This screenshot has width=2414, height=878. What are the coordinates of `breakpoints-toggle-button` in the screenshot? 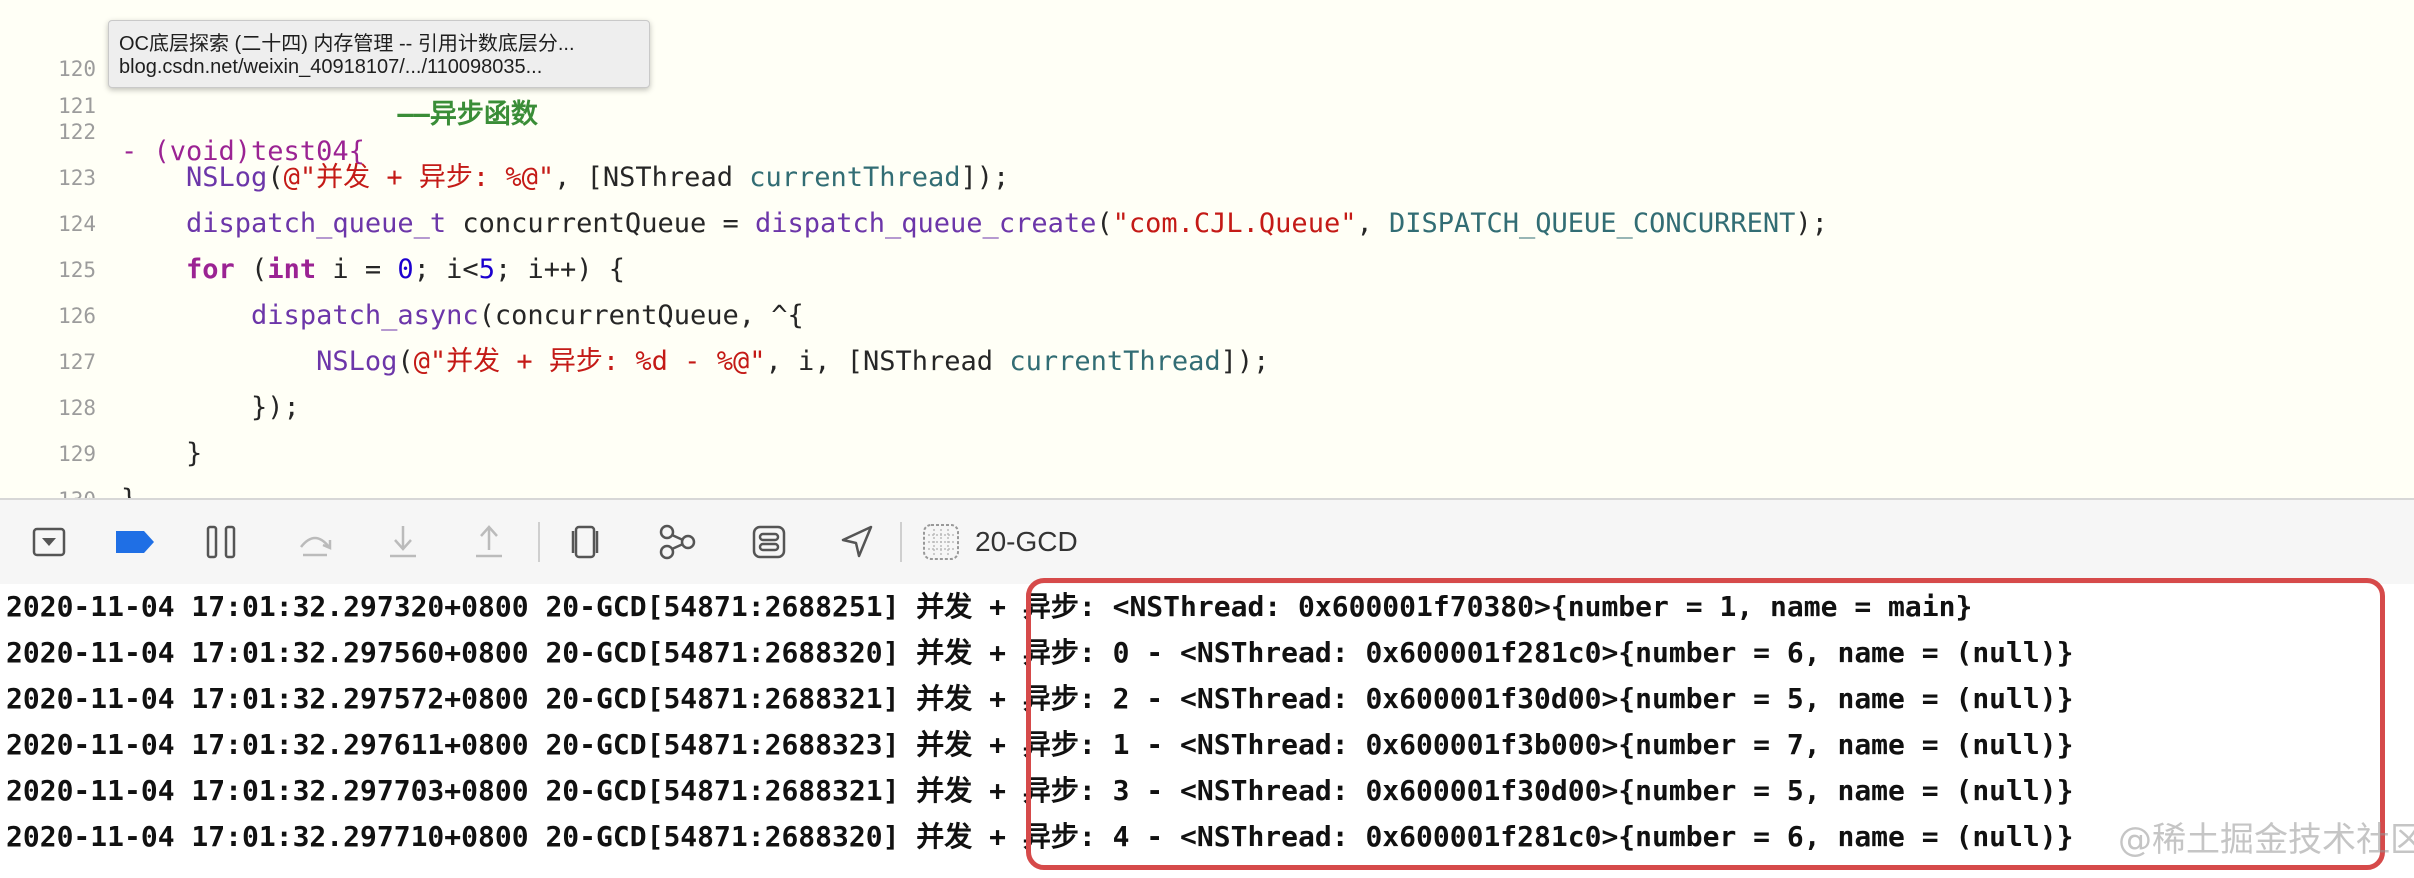 It's located at (135, 542).